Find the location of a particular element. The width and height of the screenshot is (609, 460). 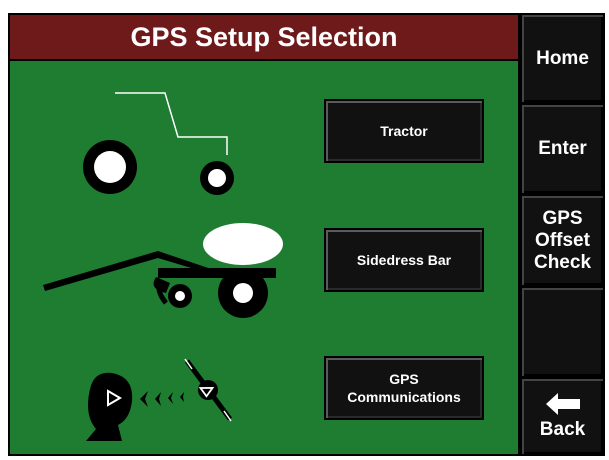

gps-communications-icon is located at coordinates (159, 399).